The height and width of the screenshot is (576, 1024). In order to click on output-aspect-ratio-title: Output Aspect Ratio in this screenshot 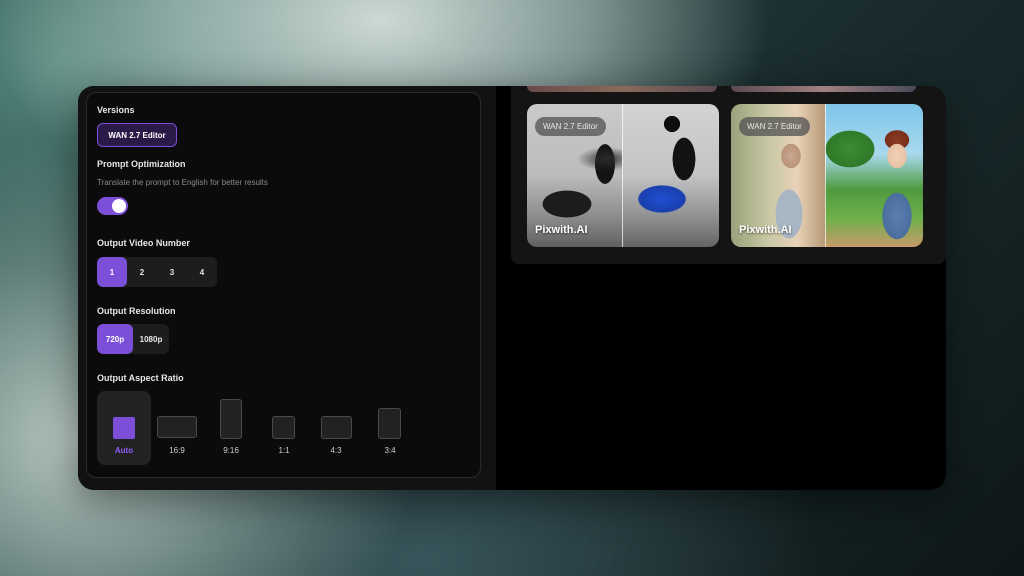, I will do `click(140, 378)`.